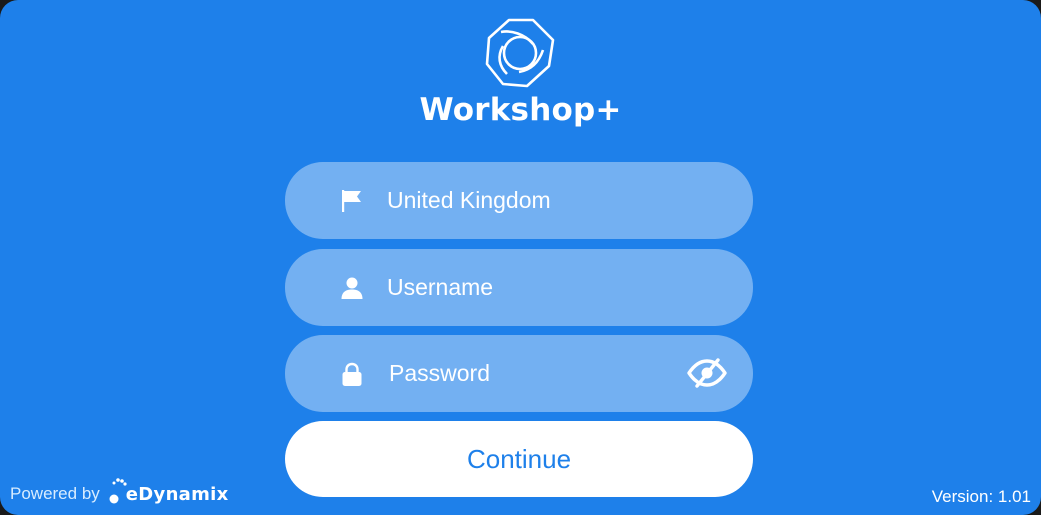 This screenshot has width=1041, height=515. Describe the element at coordinates (529, 373) in the screenshot. I see `password-input` at that location.